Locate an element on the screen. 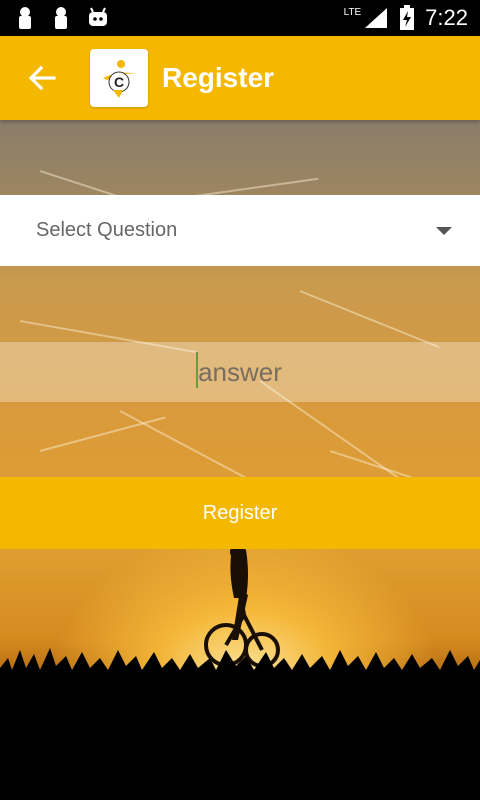 The height and width of the screenshot is (800, 480). answer-field-container is located at coordinates (240, 372).